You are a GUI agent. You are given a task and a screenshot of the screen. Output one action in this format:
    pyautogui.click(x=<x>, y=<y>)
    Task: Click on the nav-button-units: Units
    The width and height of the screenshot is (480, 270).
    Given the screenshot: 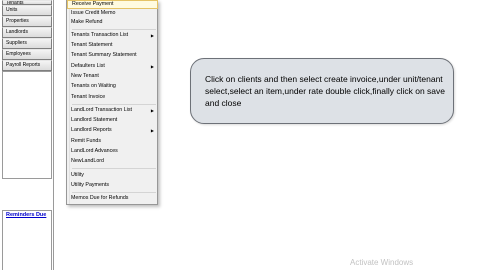 What is the action you would take?
    pyautogui.click(x=27, y=10)
    